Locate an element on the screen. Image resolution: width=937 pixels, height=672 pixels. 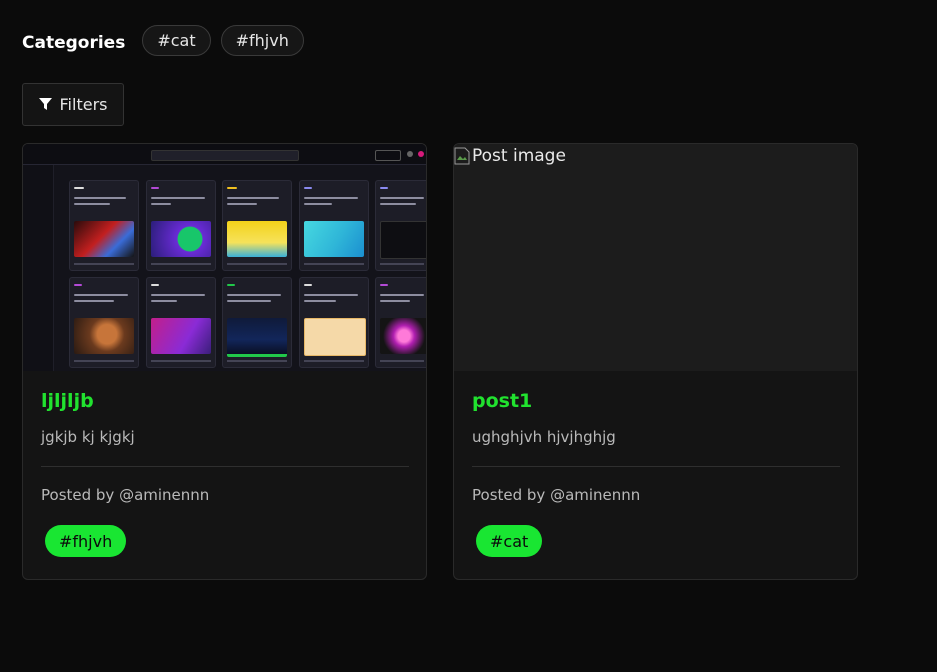
filter-icon is located at coordinates (45, 104).